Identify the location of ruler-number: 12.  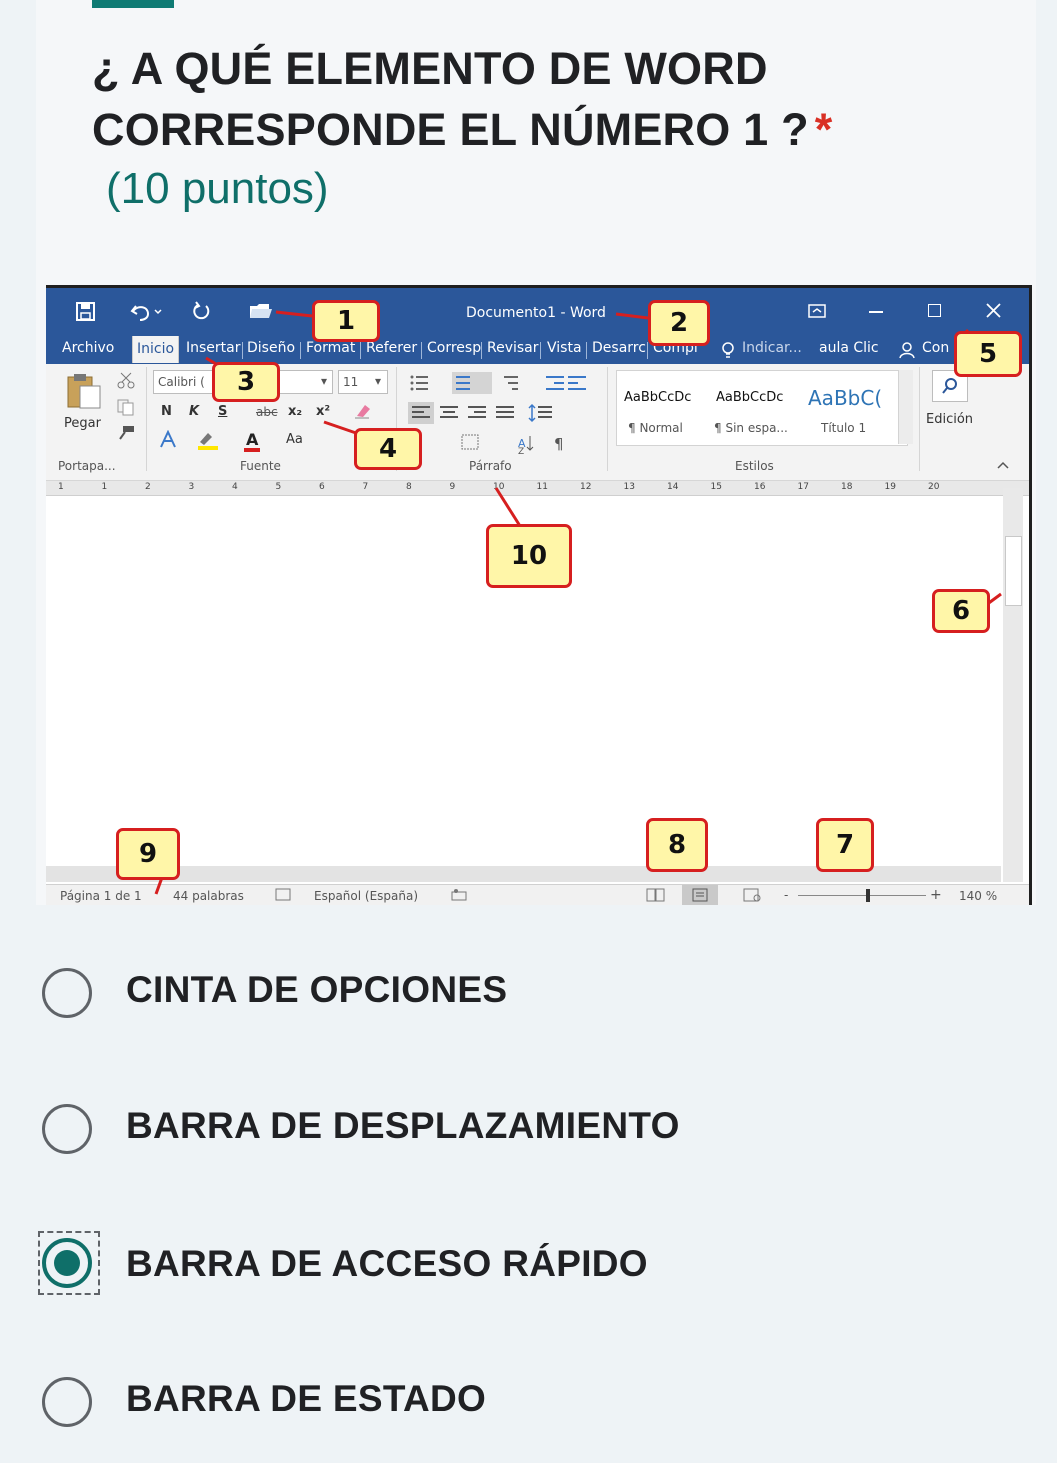
(586, 487).